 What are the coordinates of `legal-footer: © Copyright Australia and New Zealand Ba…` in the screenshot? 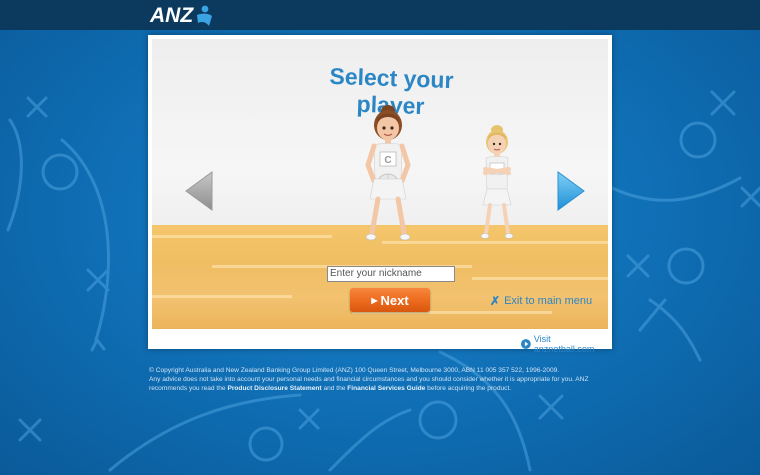 It's located at (384, 379).